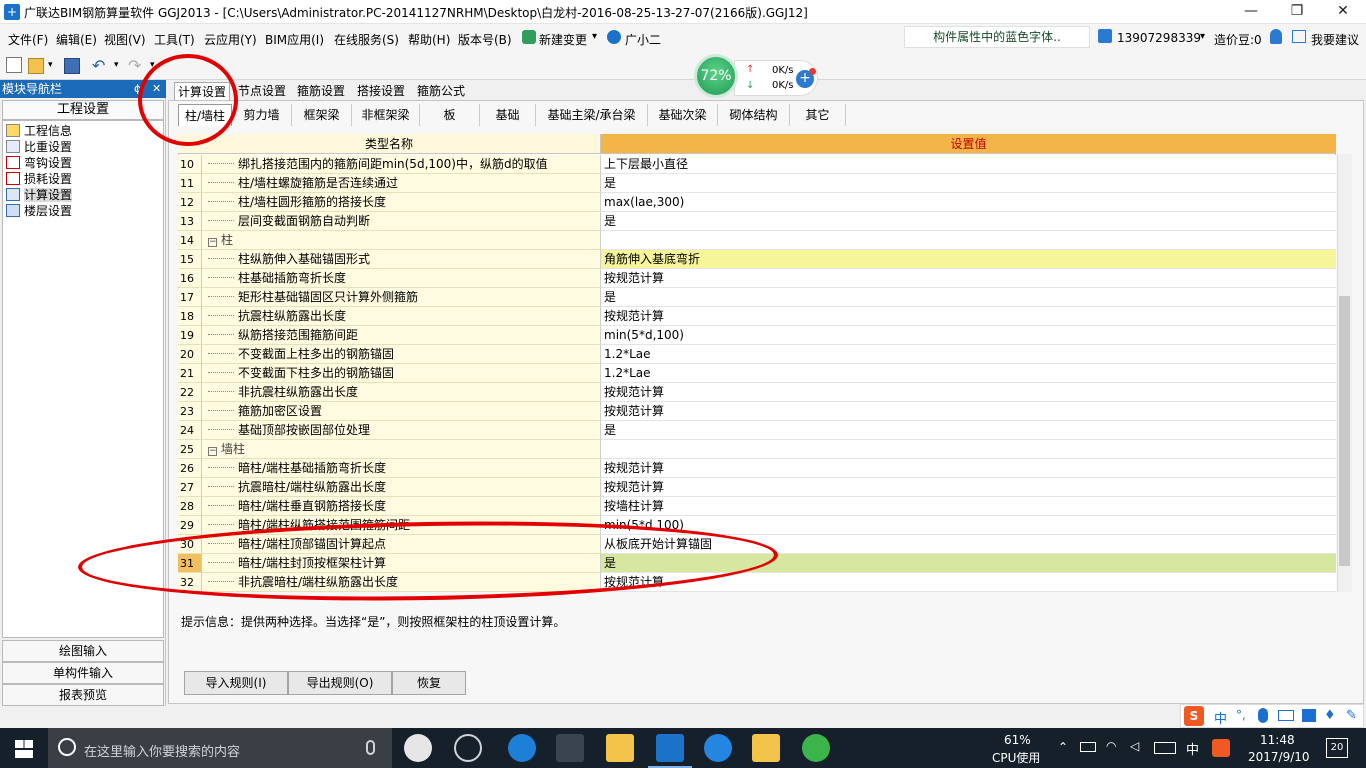  Describe the element at coordinates (174, 39) in the screenshot. I see `menu-tools: 工具(T)` at that location.